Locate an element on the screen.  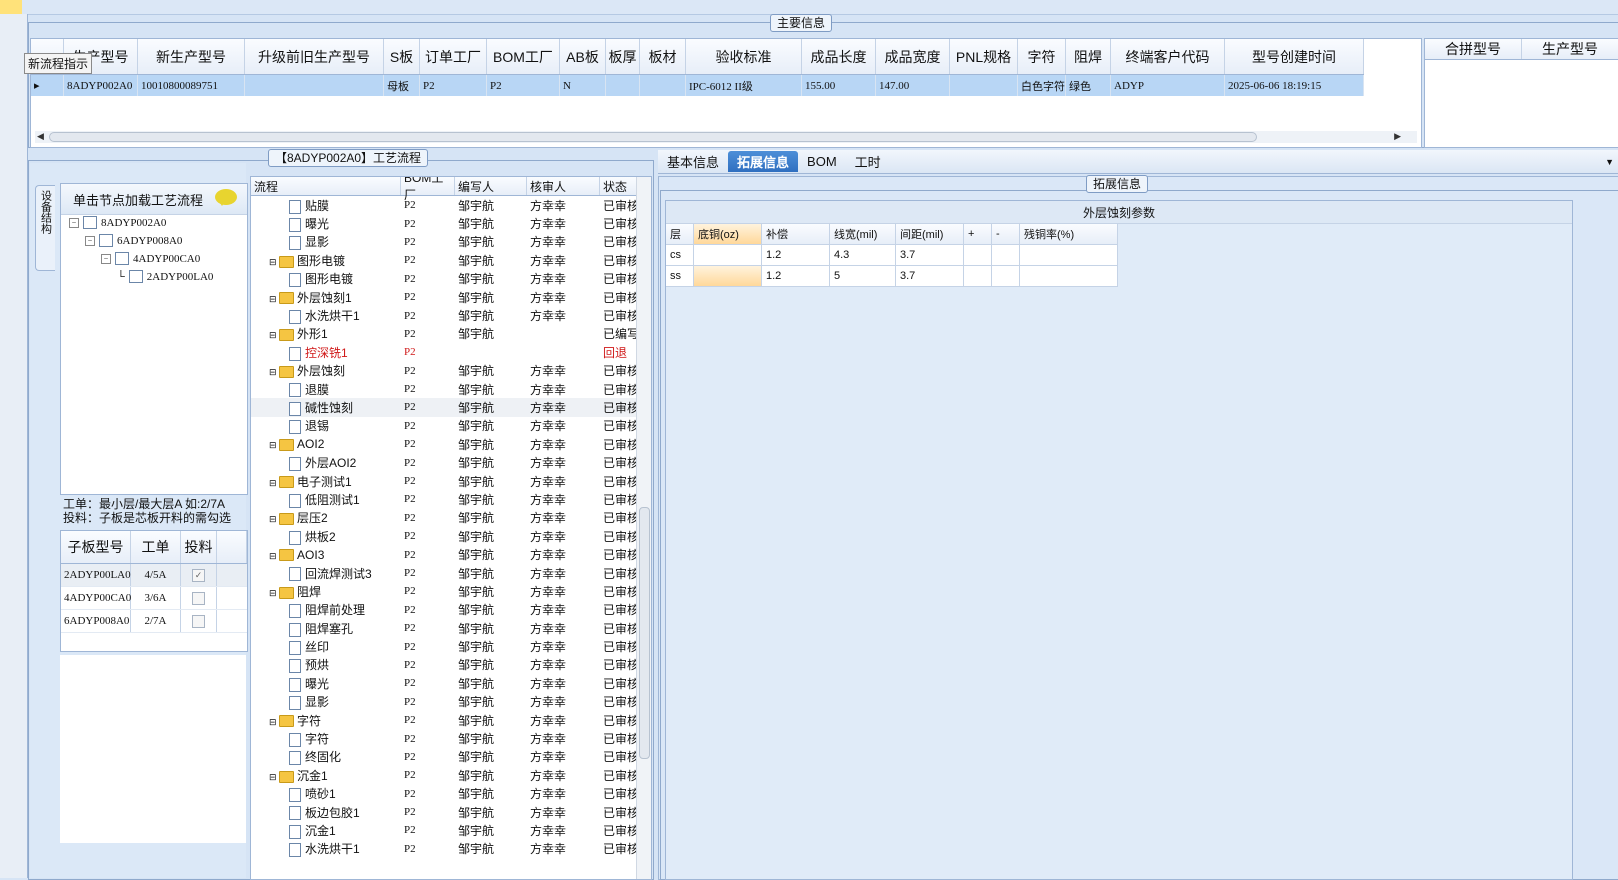
row-marker-icon: ▸ is located at coordinates (47, 85).